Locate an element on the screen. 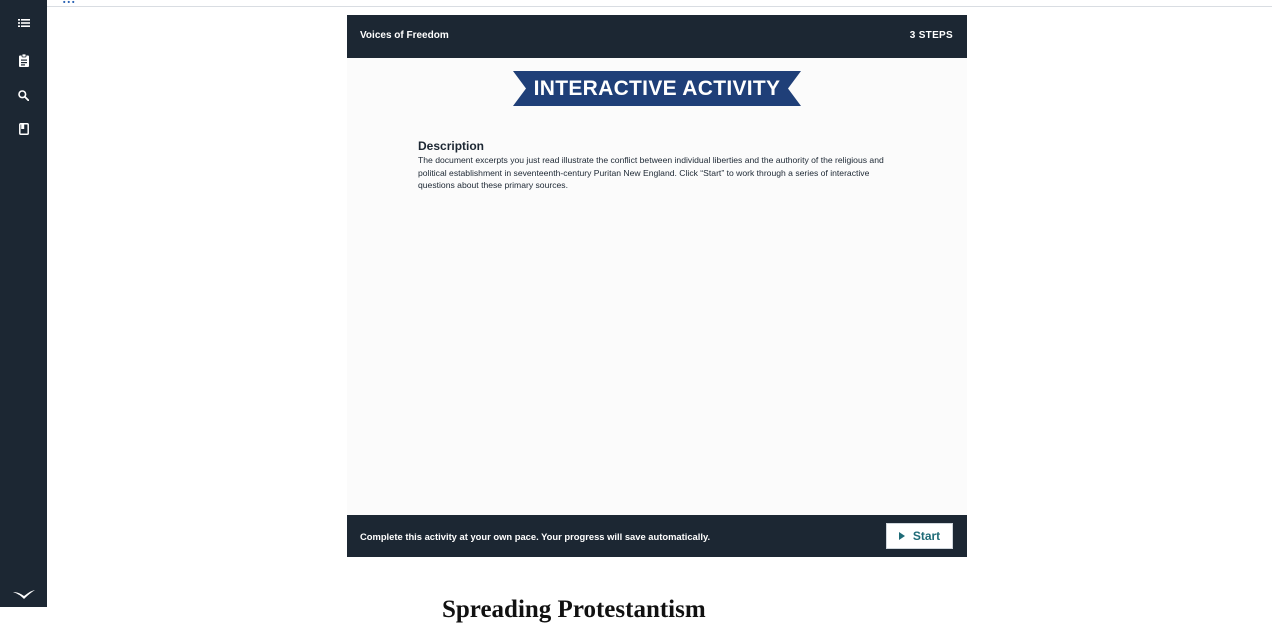 The height and width of the screenshot is (624, 1272). bookmark-icon is located at coordinates (23, 129).